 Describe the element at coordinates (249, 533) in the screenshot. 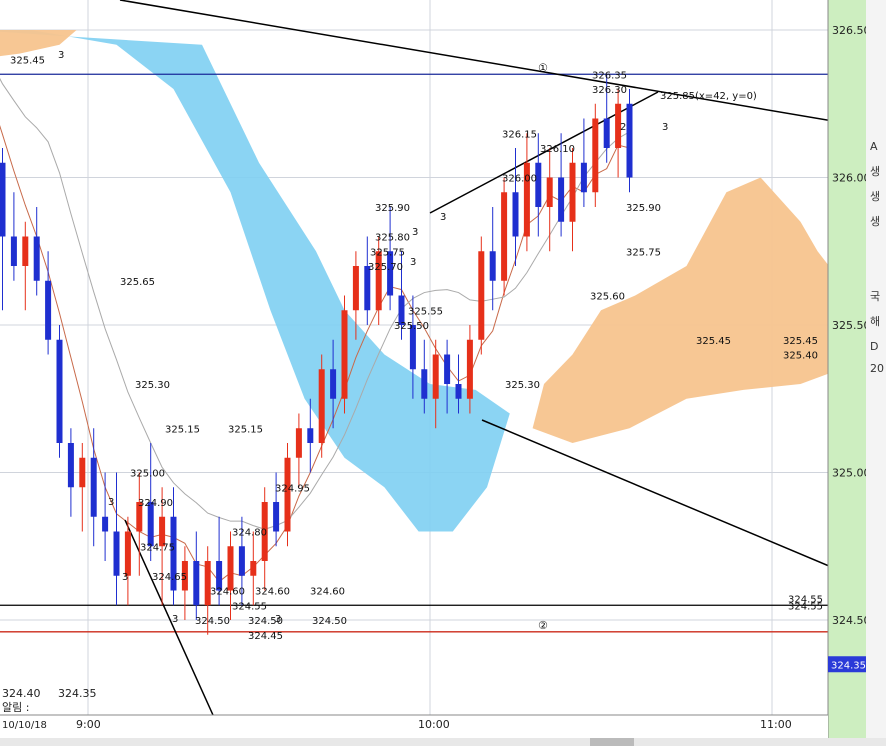

I see `price-label: 324.80` at that location.